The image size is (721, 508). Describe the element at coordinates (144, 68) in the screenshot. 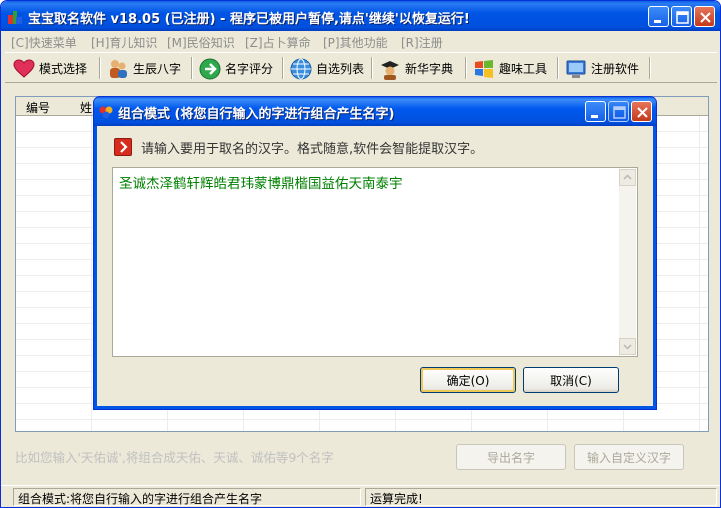

I see `toolbar-birth-chart: 生辰八字` at that location.